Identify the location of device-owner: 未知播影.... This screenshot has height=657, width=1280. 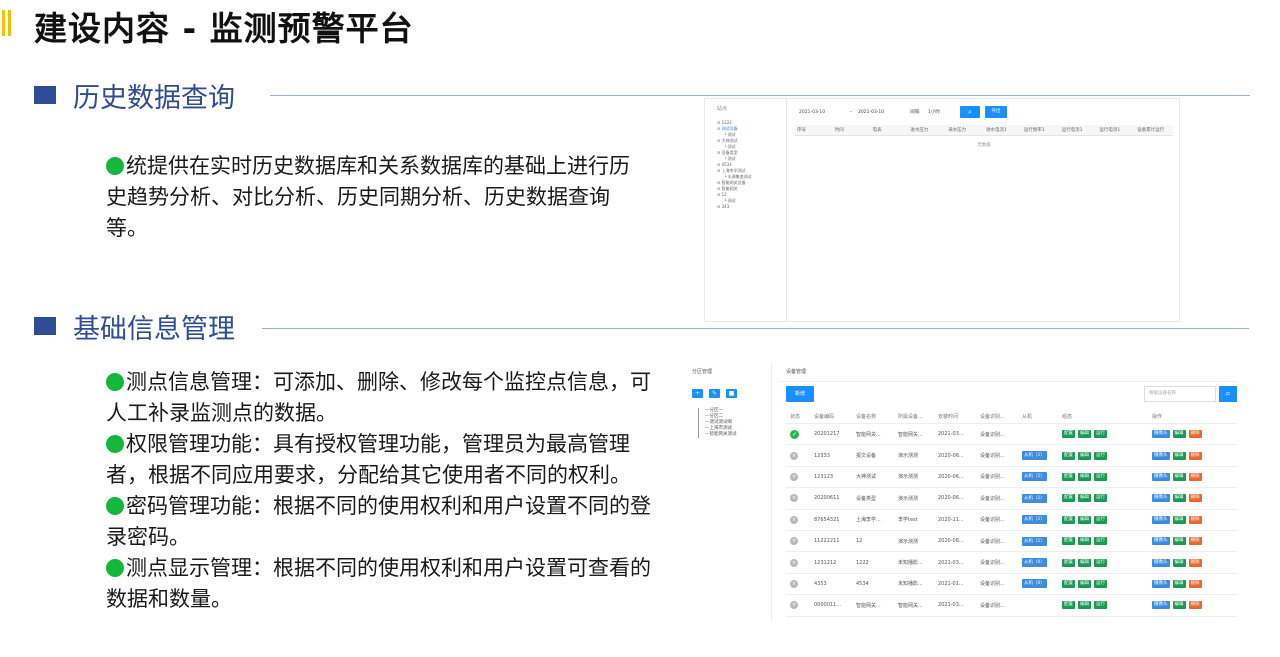
(910, 563).